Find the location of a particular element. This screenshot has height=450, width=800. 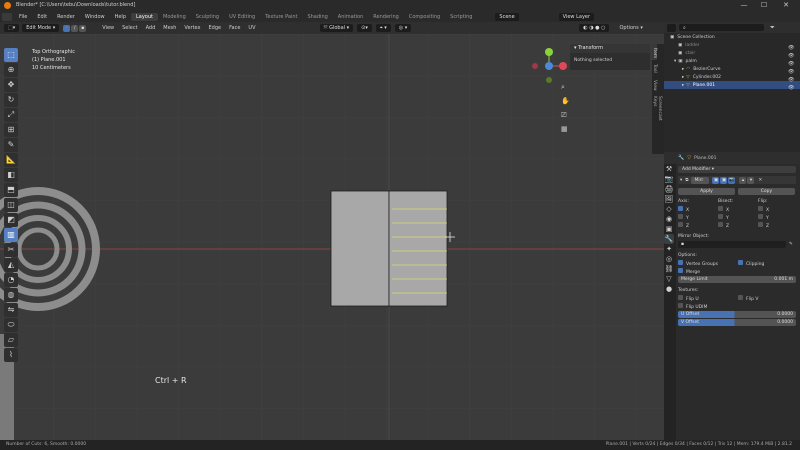

axis-y-checkbox is located at coordinates (680, 216).